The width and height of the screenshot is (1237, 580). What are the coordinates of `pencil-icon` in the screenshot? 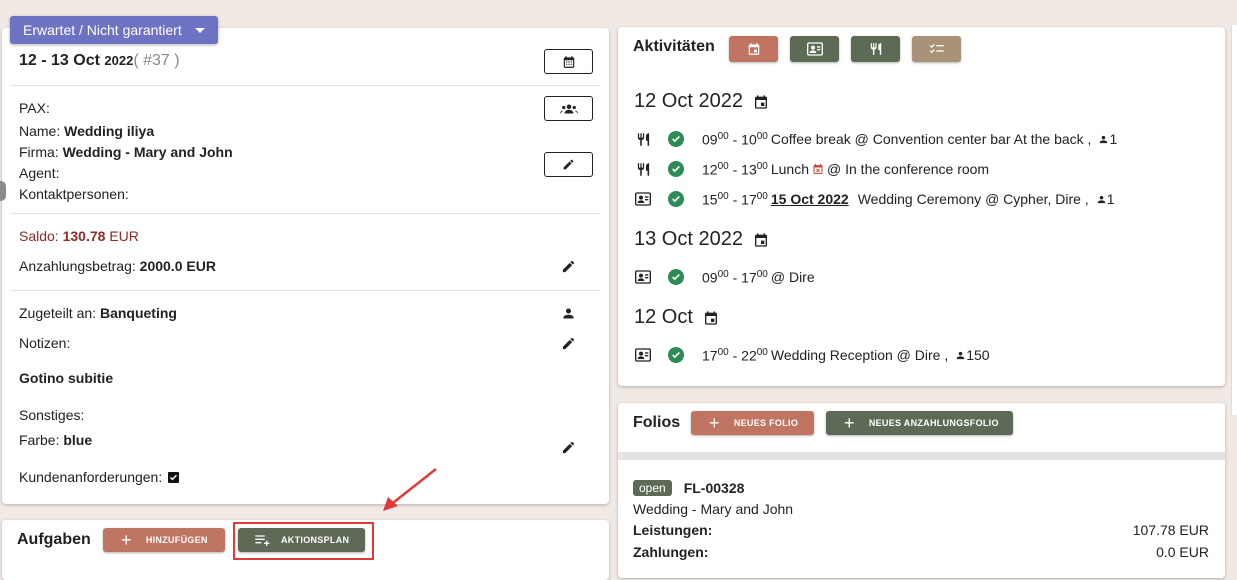 It's located at (568, 164).